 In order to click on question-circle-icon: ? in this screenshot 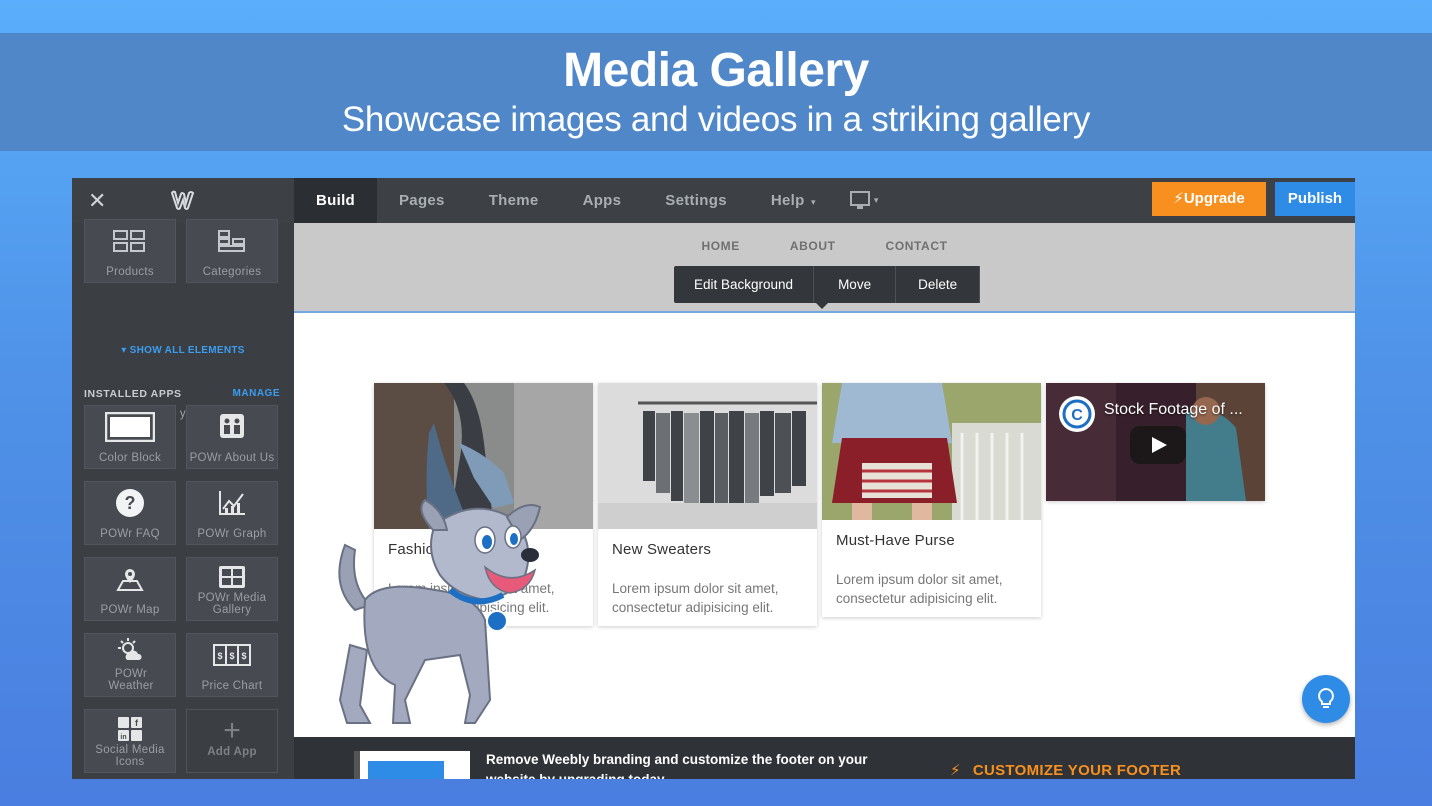, I will do `click(130, 503)`.